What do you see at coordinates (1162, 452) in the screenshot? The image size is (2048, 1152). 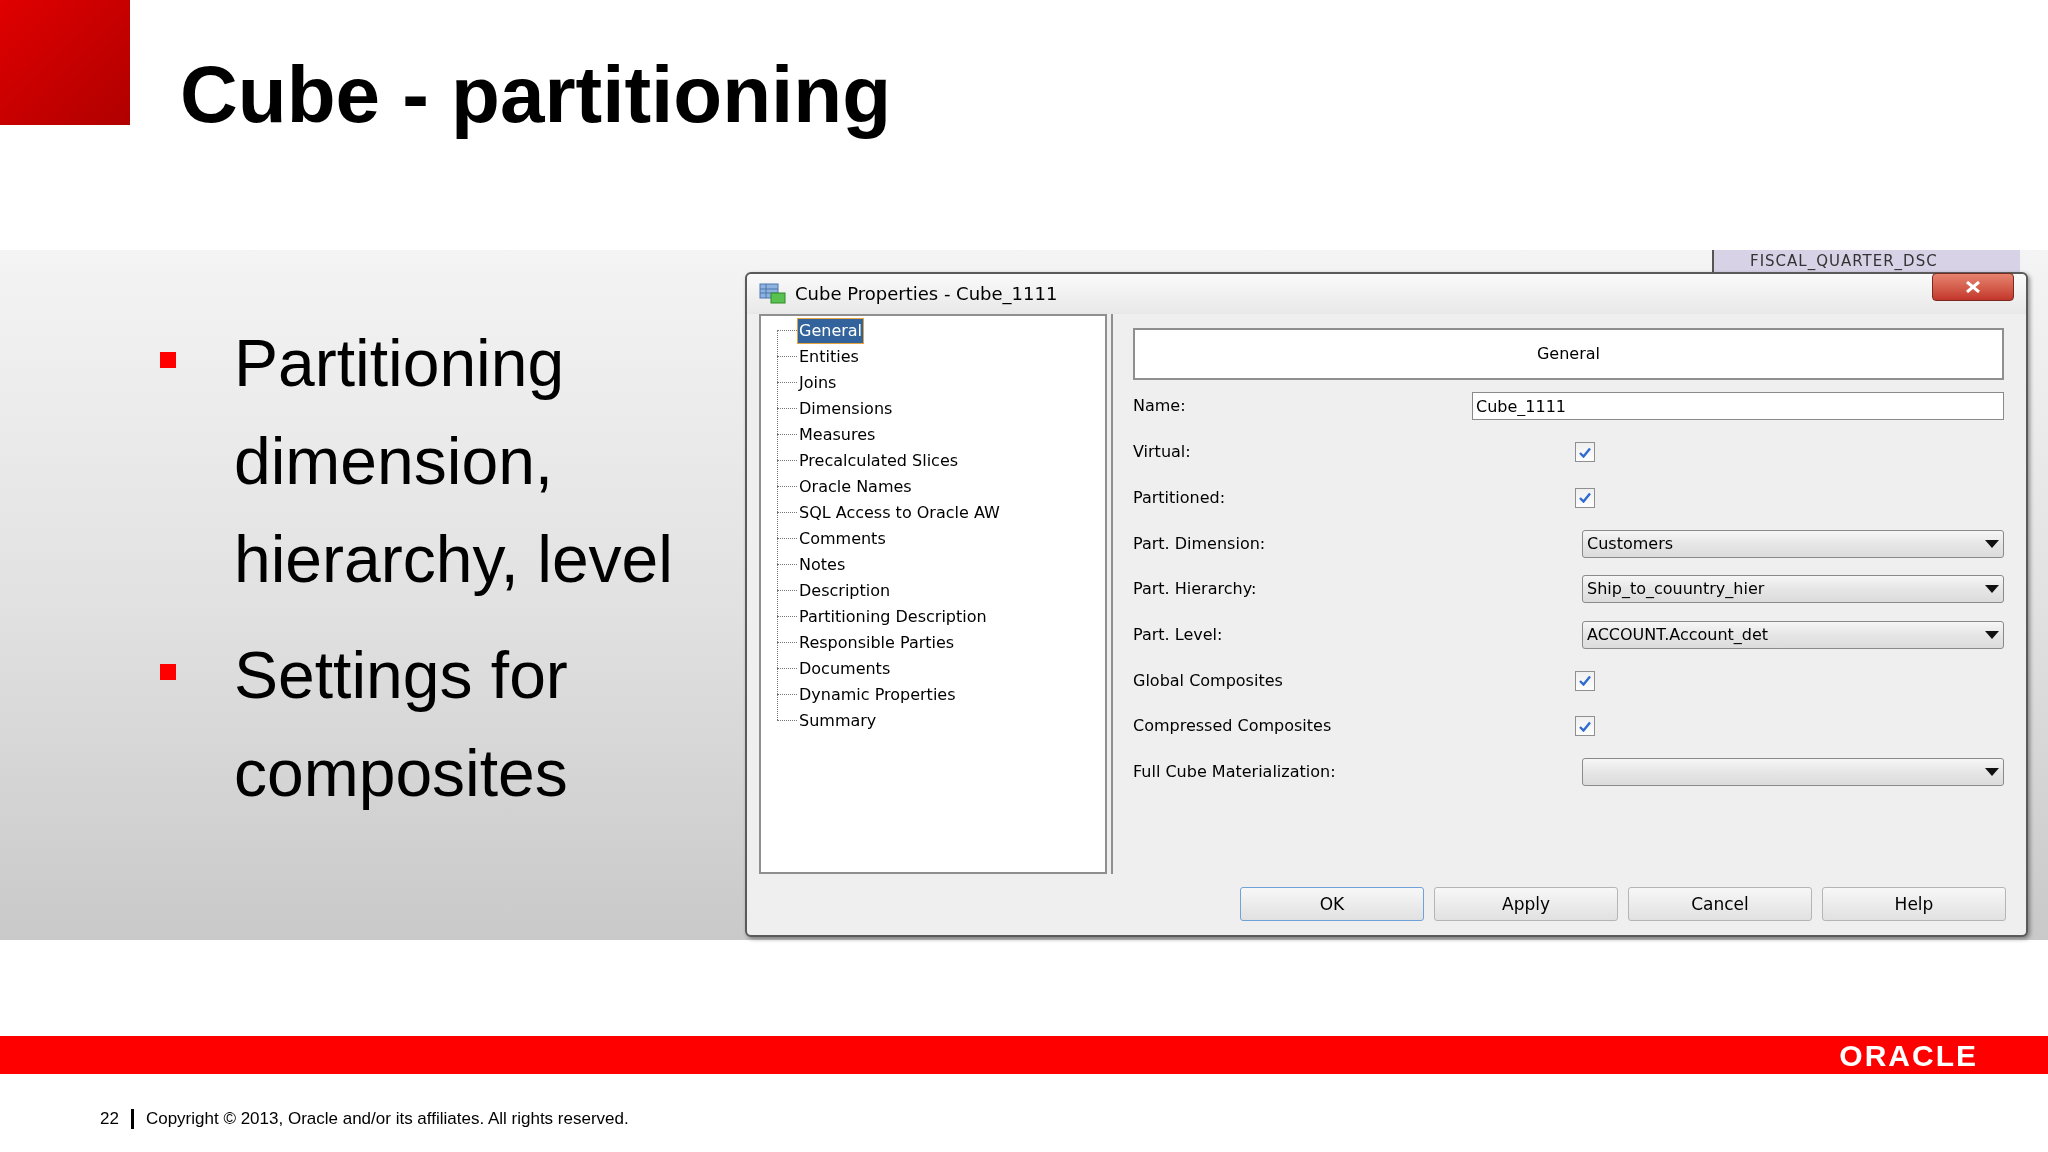 I see `field-label: Virtual:` at bounding box center [1162, 452].